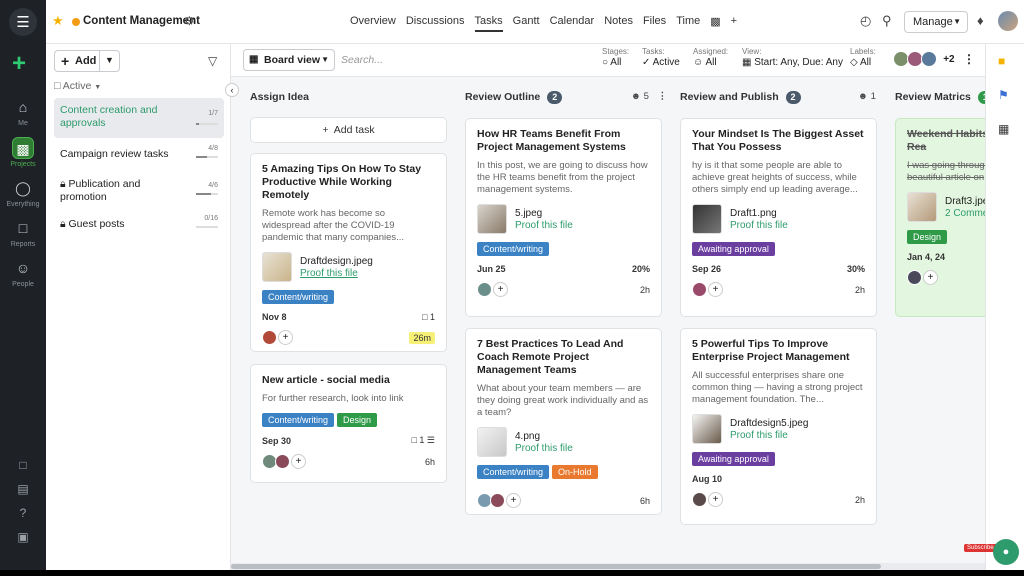 The image size is (1024, 576). I want to click on project-title: Content Management, so click(141, 21).